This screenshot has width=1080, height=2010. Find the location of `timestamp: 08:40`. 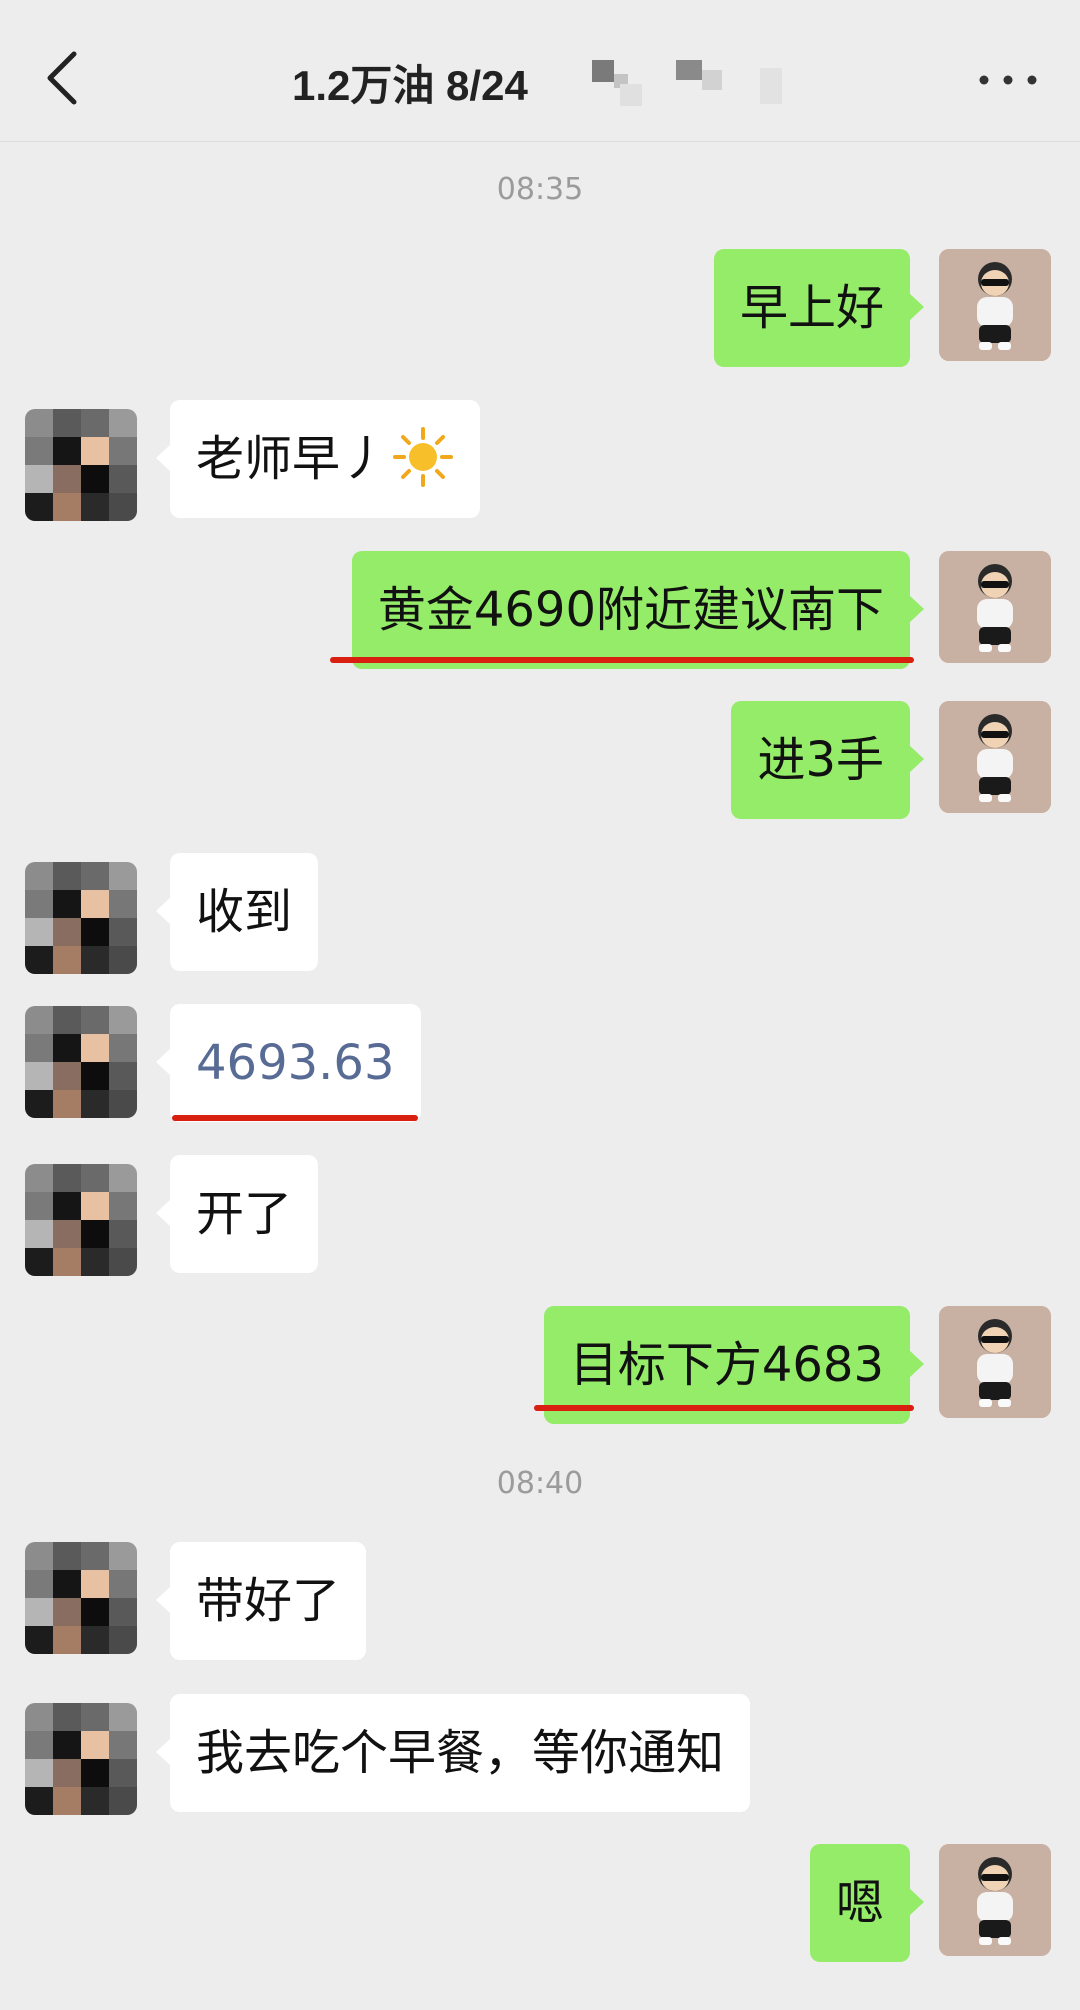

timestamp: 08:40 is located at coordinates (540, 1483).